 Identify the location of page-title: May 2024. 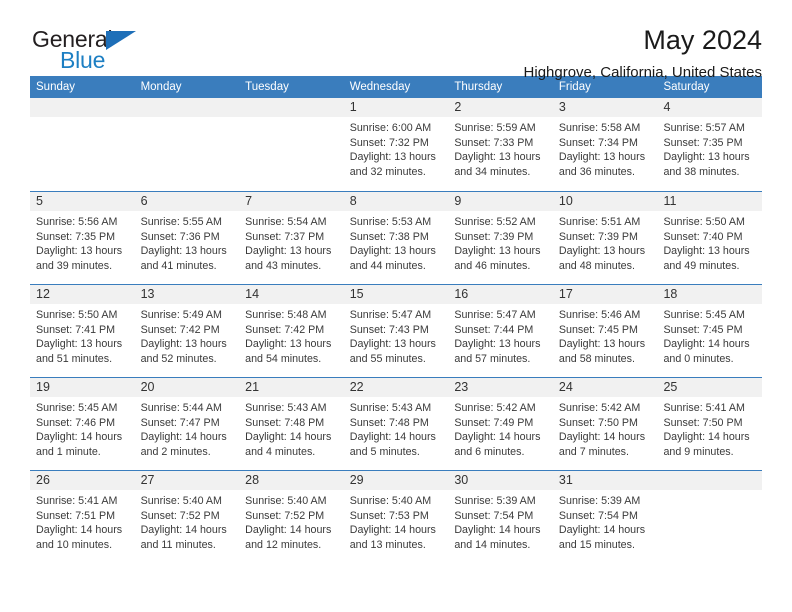
(702, 40).